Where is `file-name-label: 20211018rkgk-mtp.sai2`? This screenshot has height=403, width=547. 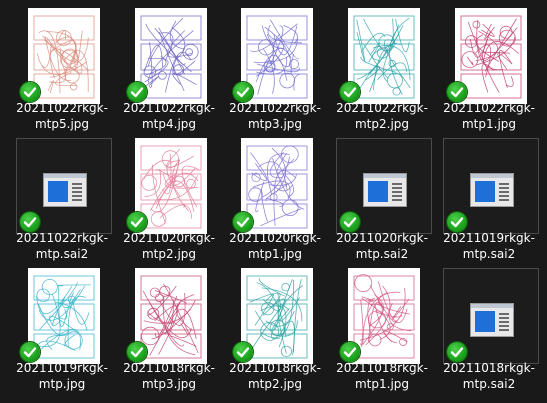
file-name-label: 20211018rkgk-mtp.sai2 is located at coordinates (489, 376).